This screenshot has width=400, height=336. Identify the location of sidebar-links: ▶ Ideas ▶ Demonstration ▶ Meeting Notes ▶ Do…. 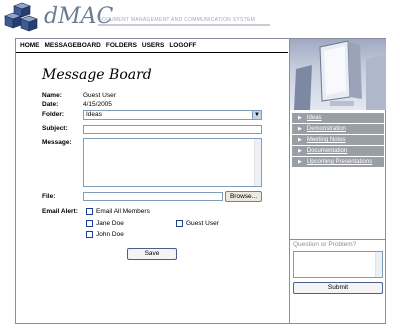
(338, 140).